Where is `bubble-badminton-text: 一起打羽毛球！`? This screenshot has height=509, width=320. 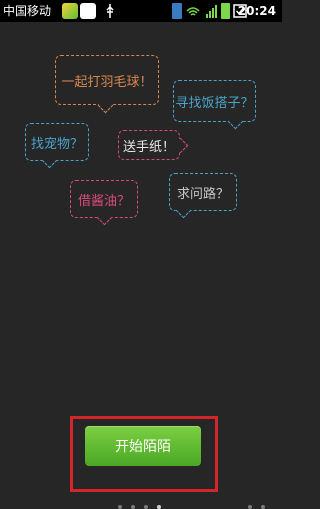
bubble-badminton-text: 一起打羽毛球！ is located at coordinates (107, 82).